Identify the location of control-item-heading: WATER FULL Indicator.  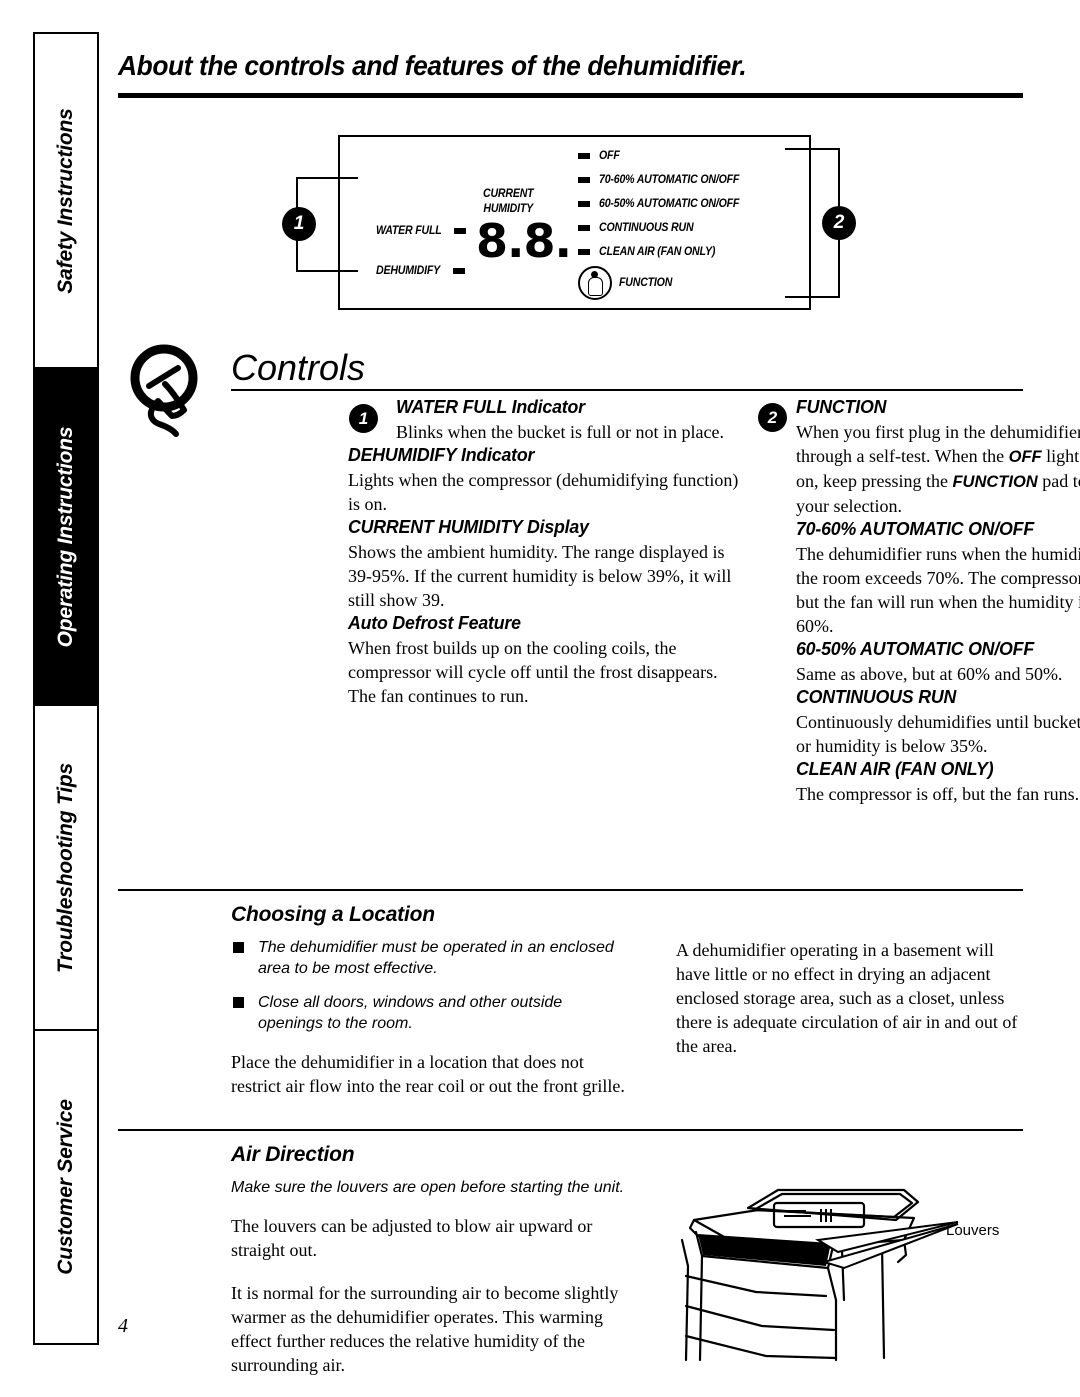
(490, 406).